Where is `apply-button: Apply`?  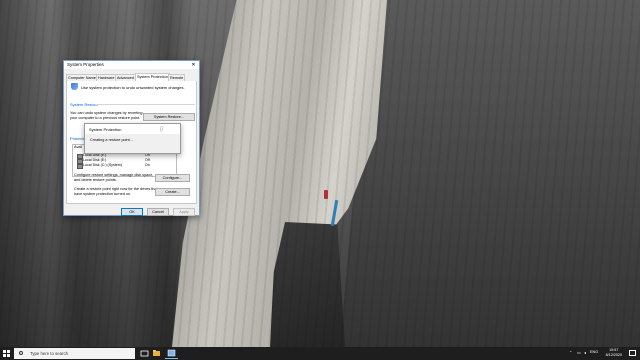 apply-button: Apply is located at coordinates (184, 212).